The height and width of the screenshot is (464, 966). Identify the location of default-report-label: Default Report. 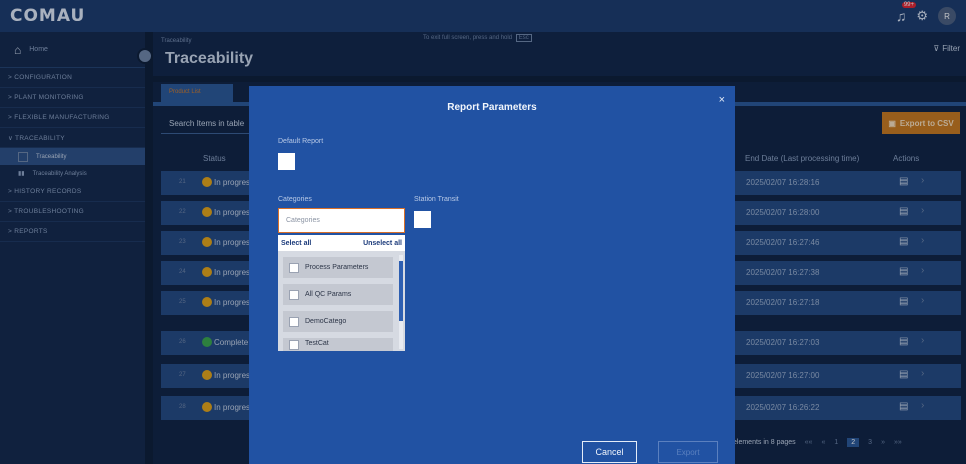
(301, 141).